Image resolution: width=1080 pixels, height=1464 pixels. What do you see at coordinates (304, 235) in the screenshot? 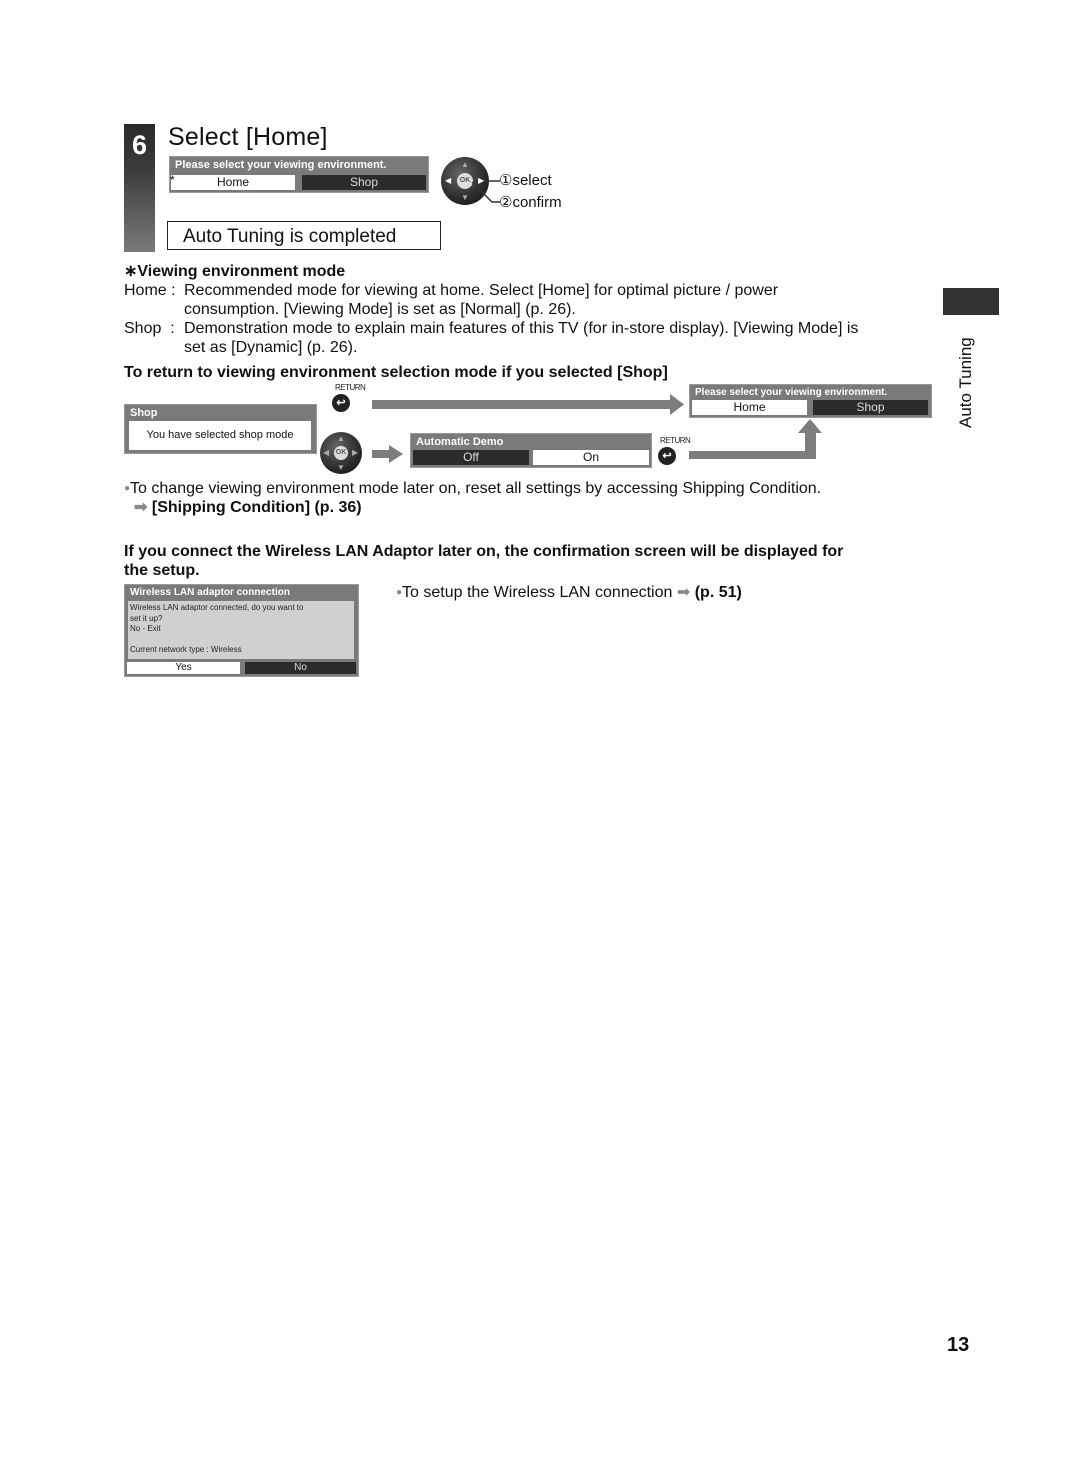
I see `auto-tuning-completed-box: Auto Tuning is completed` at bounding box center [304, 235].